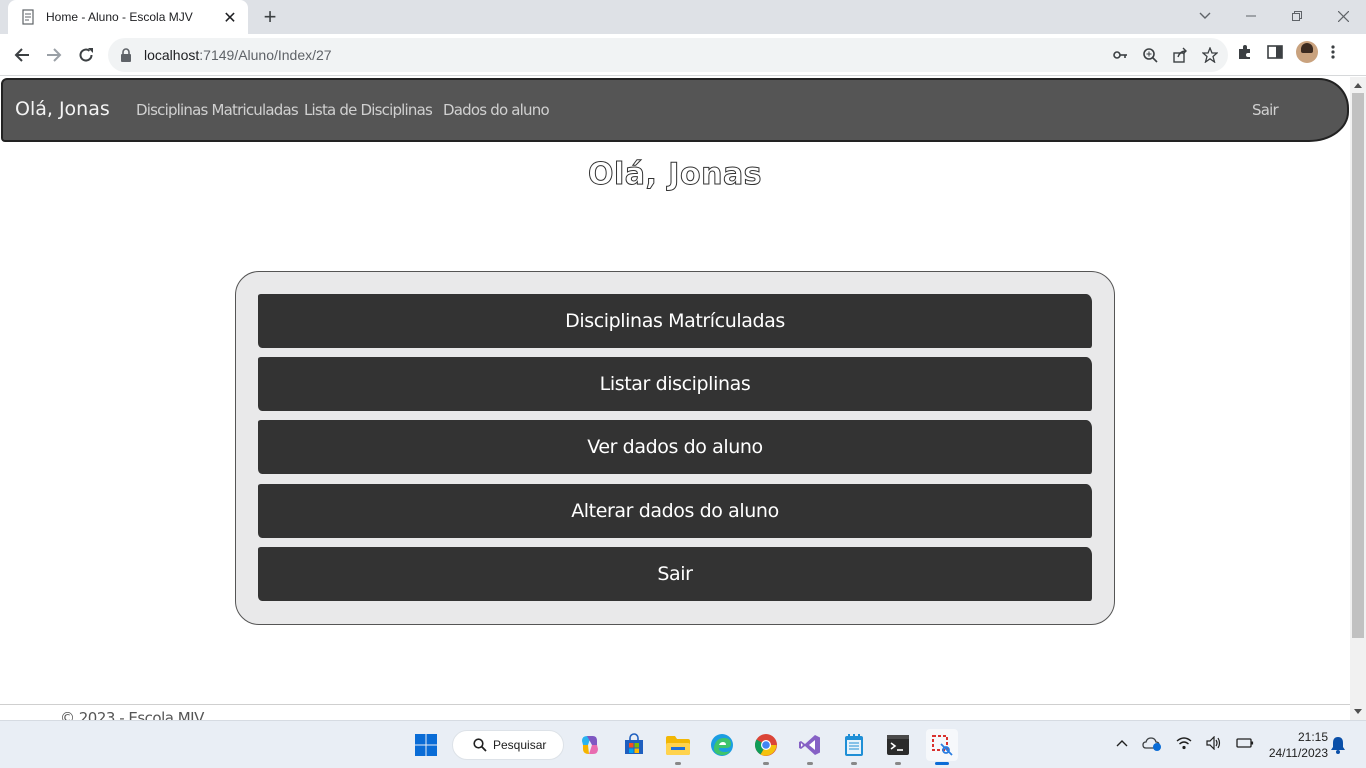 The width and height of the screenshot is (1366, 768). Describe the element at coordinates (1291, 745) in the screenshot. I see `taskbar-clock: 21:15 24/11/2023` at that location.